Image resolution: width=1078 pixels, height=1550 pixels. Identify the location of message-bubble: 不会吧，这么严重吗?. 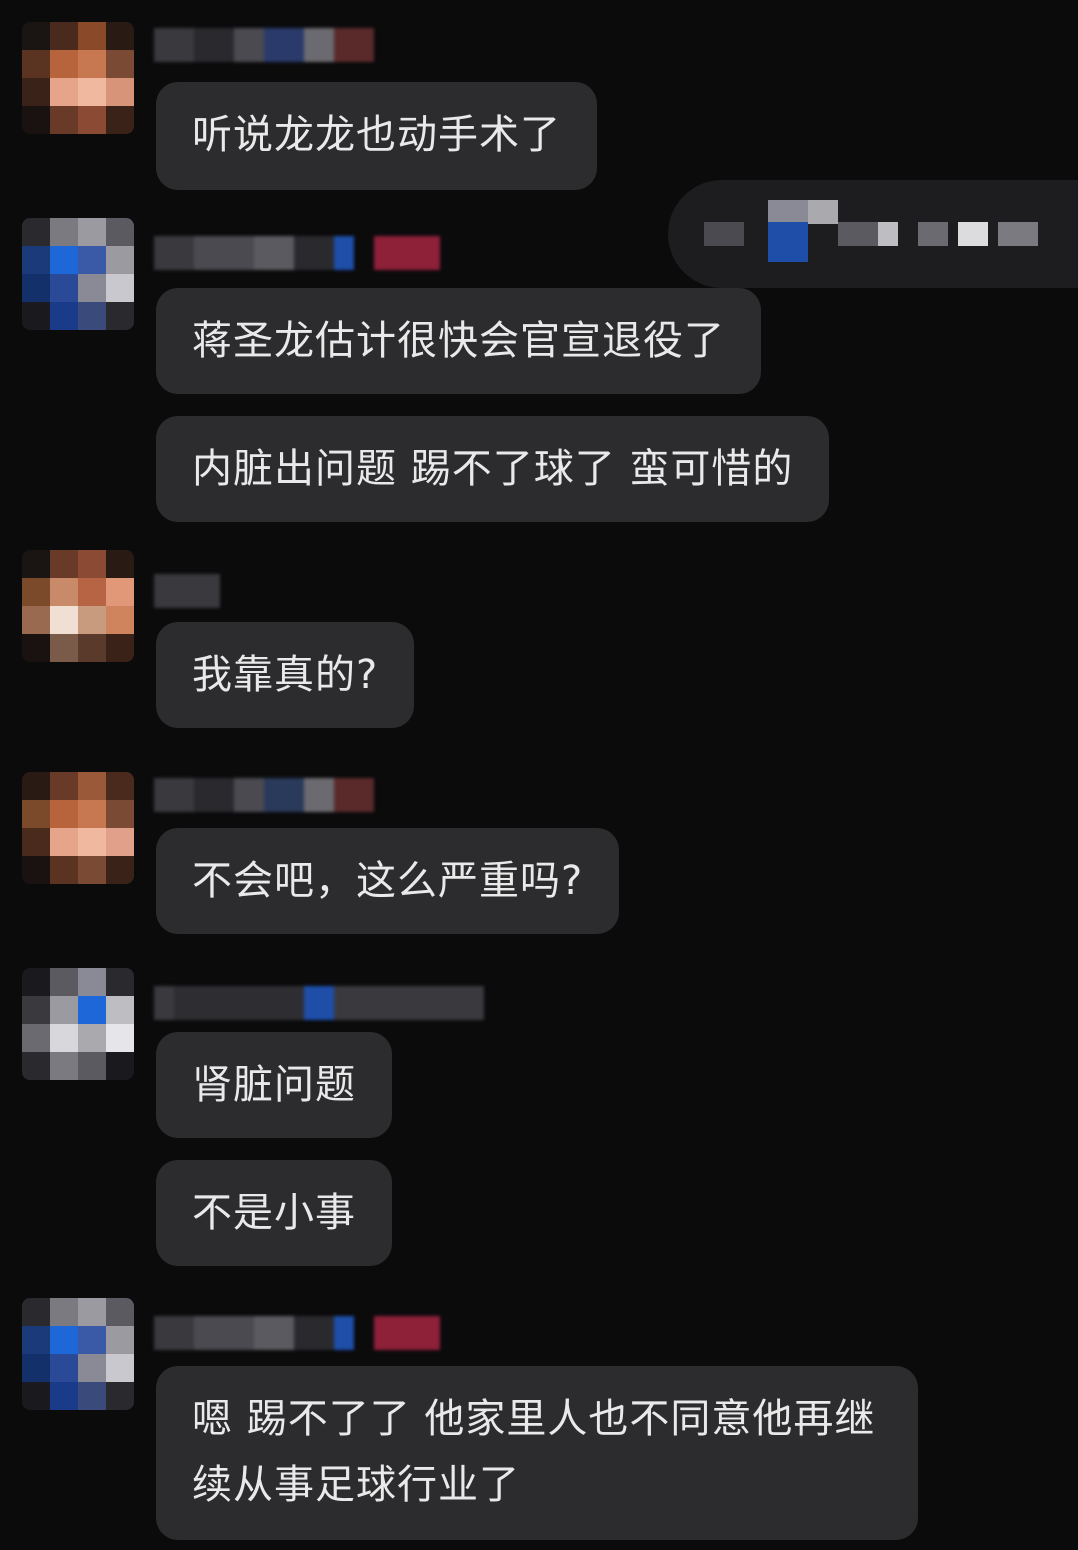
(388, 881).